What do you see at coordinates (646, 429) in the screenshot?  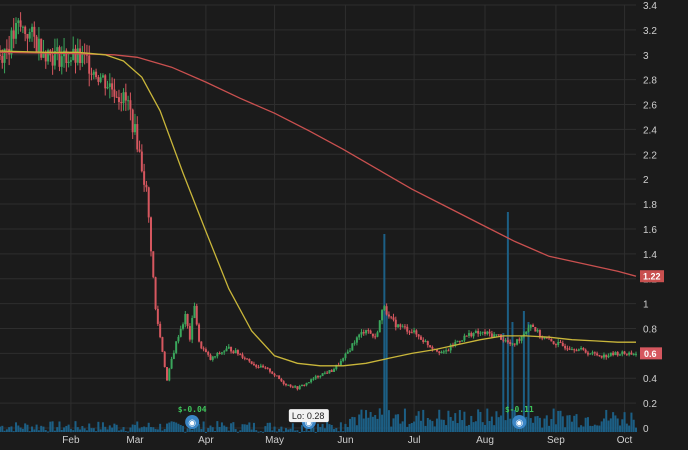 I see `y-tick-label: 0` at bounding box center [646, 429].